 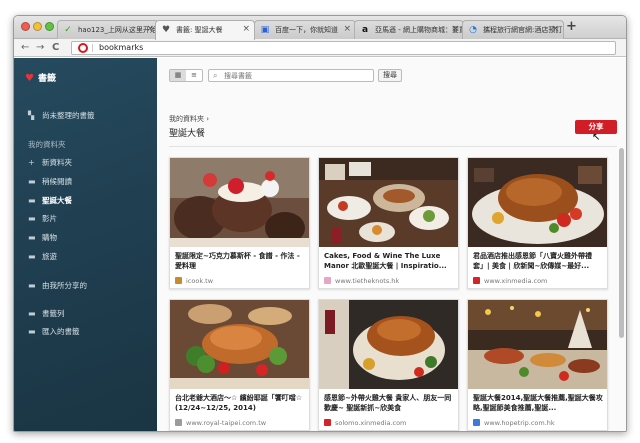 I want to click on sidebar-item-shopping: ▬ 購物, so click(x=42, y=237).